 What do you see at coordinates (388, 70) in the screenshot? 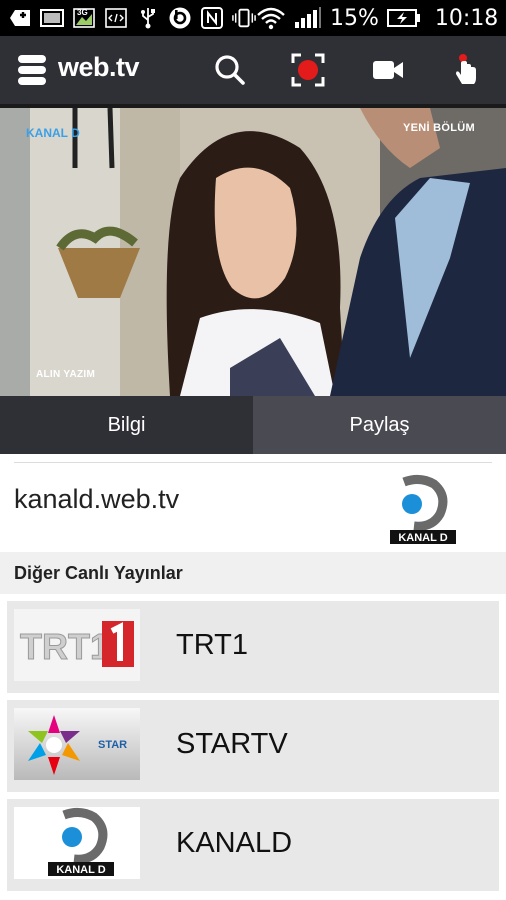
I see `video-camera-icon` at bounding box center [388, 70].